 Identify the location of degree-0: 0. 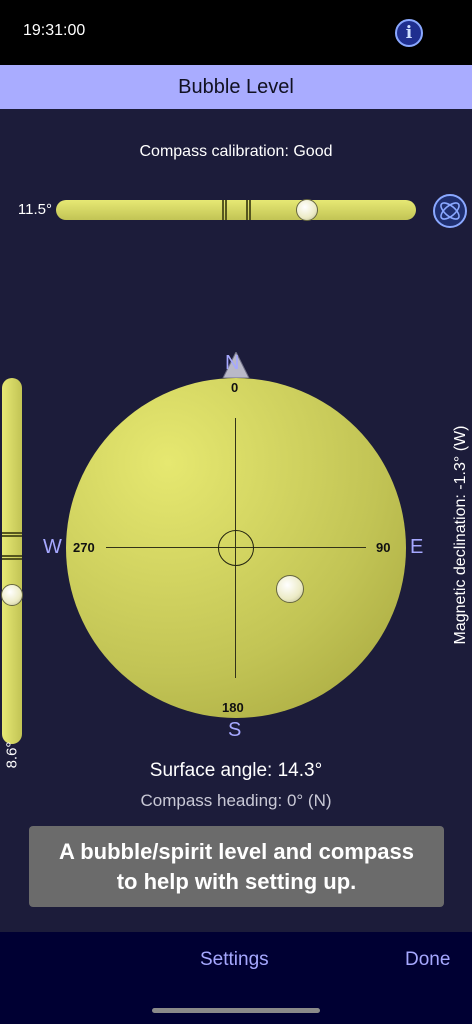
(235, 387).